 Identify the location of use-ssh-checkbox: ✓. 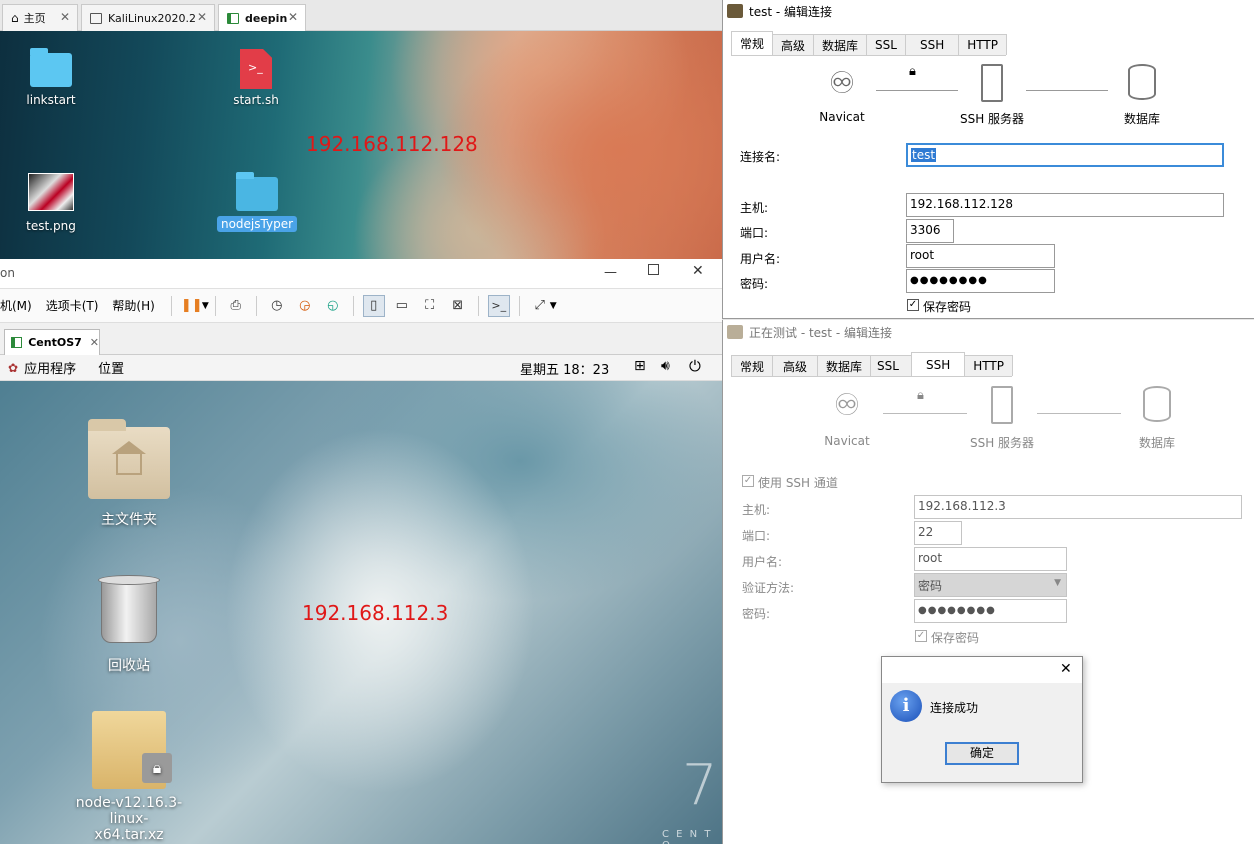
(748, 481).